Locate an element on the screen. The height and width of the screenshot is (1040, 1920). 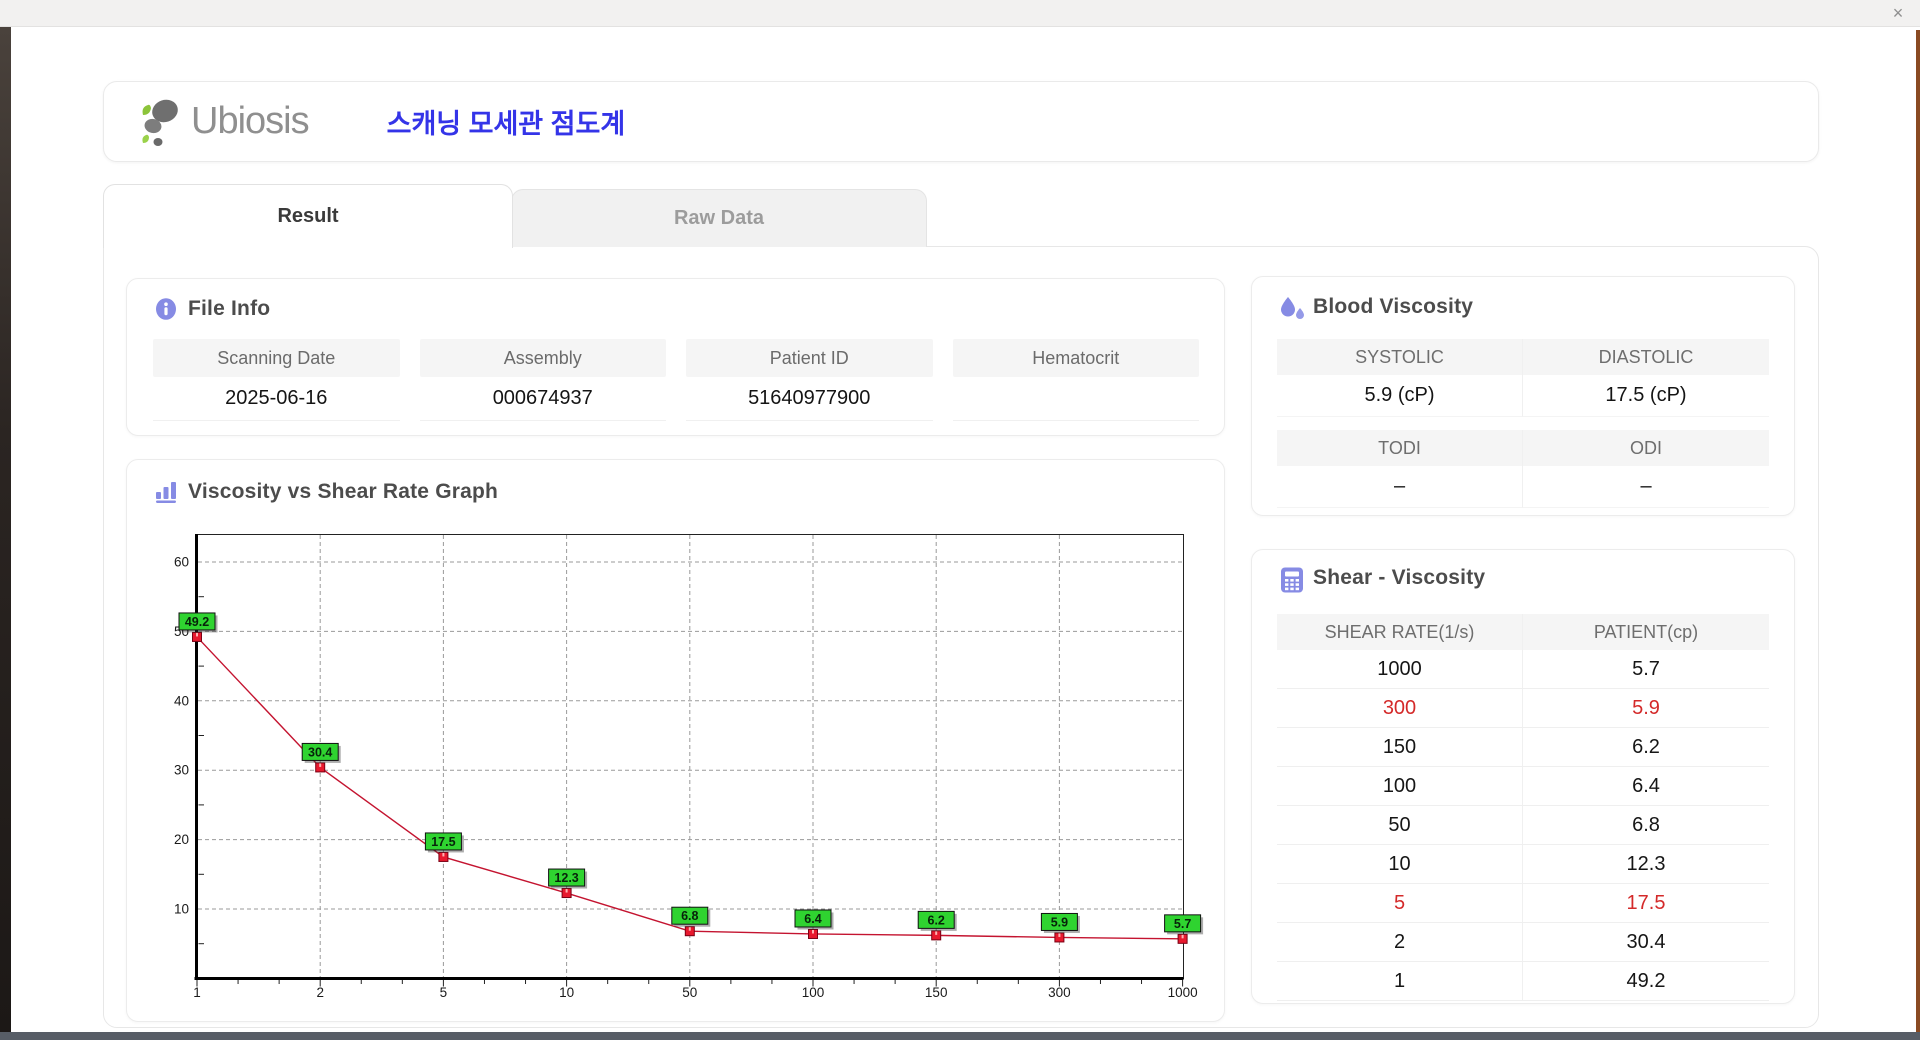
patient-viscosity-cell: 17.5 is located at coordinates (1646, 903).